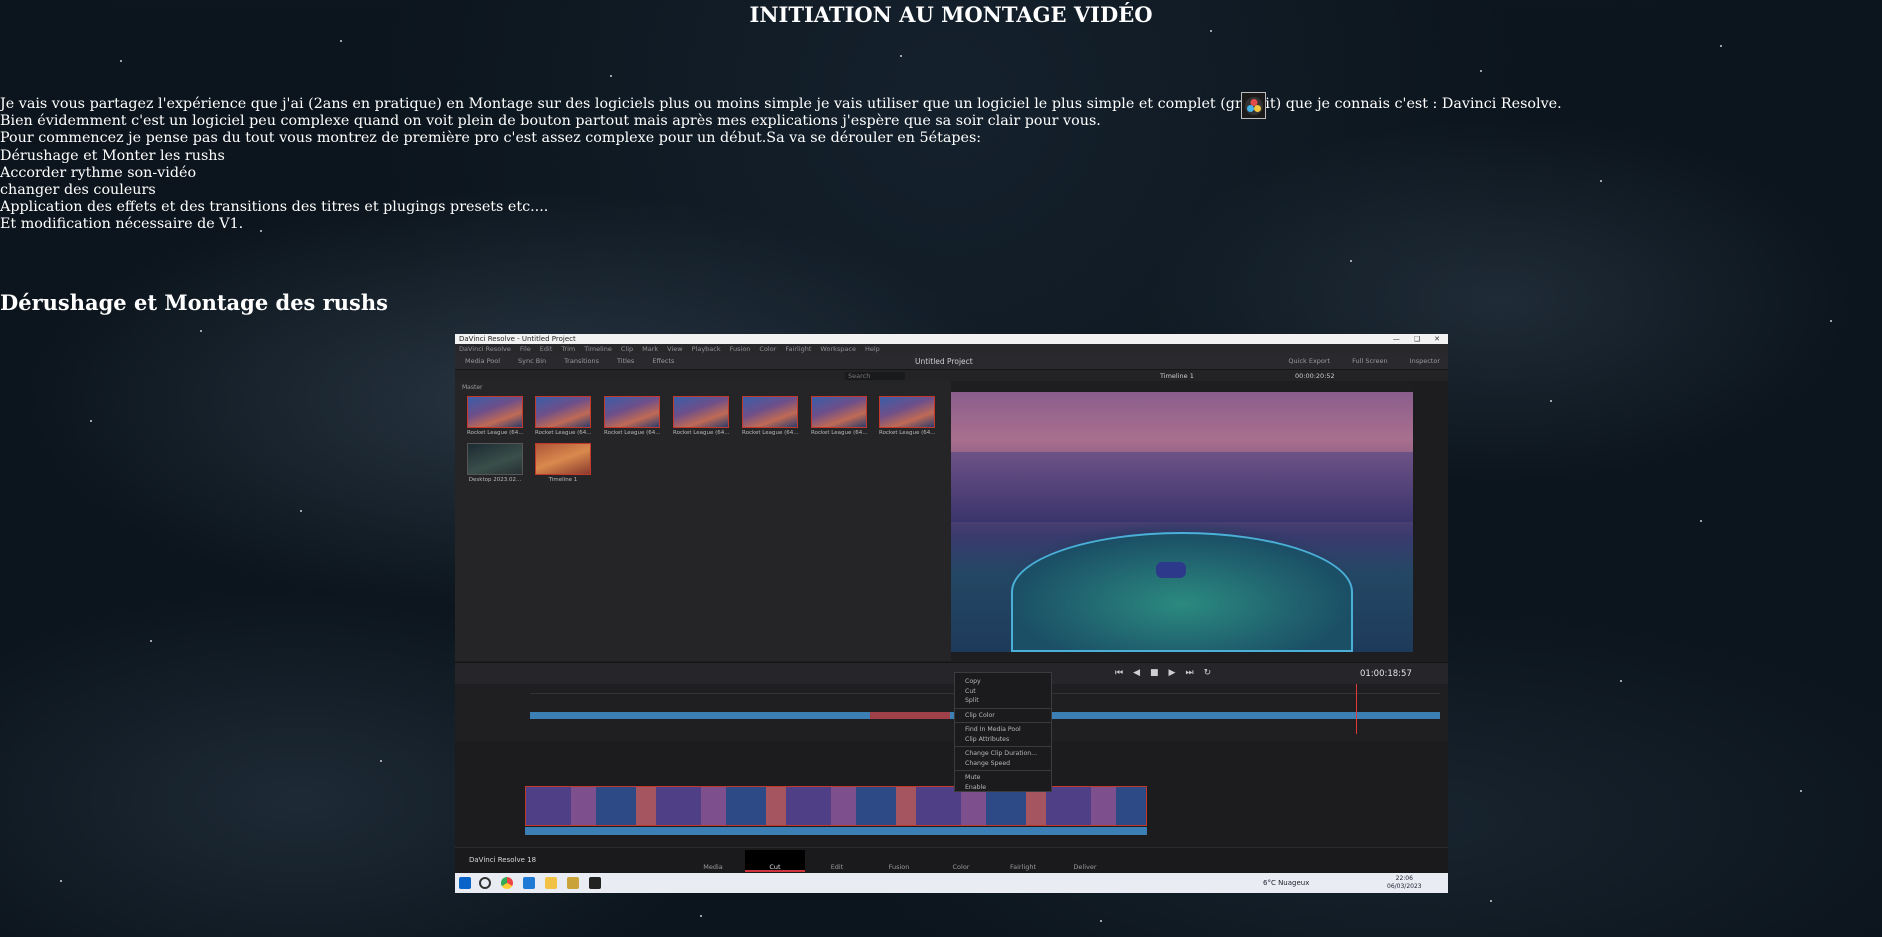 The width and height of the screenshot is (1882, 937). Describe the element at coordinates (1008, 682) in the screenshot. I see `menu-copy: Copy` at that location.